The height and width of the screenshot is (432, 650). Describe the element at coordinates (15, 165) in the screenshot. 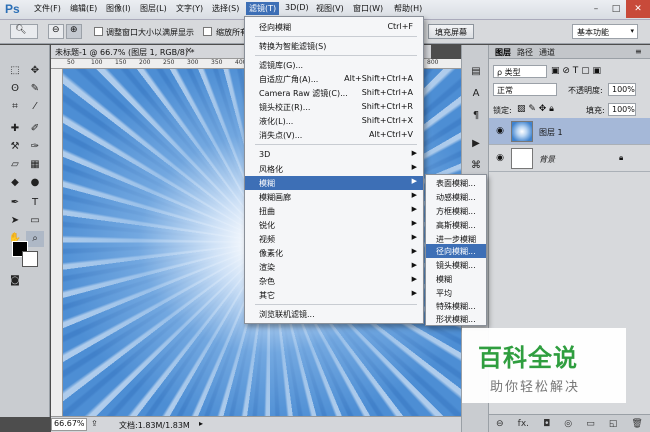

I see `eraser-tool-icon: ▱` at that location.